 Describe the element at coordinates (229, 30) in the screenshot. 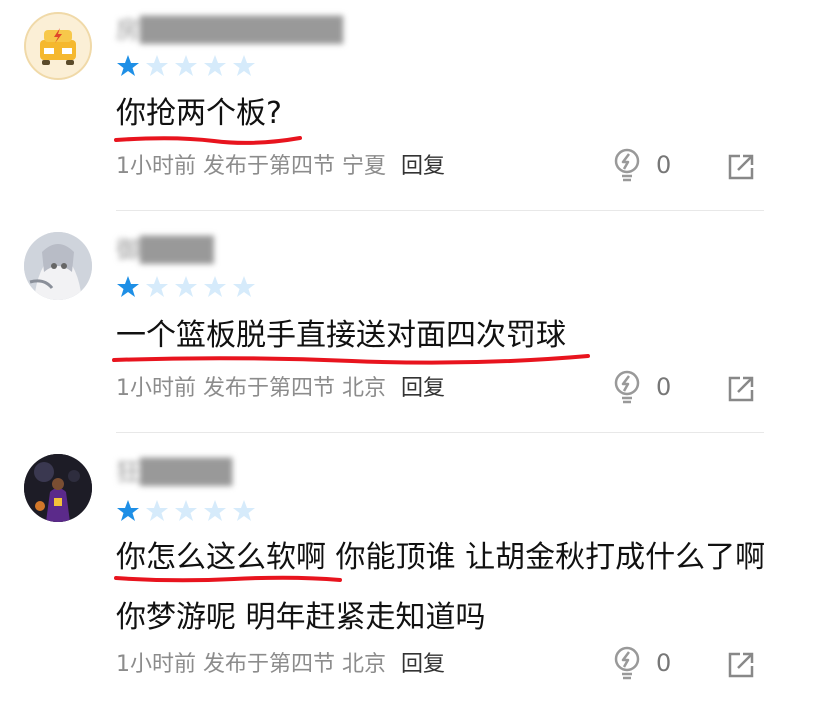

I see `username: 房███████████` at that location.